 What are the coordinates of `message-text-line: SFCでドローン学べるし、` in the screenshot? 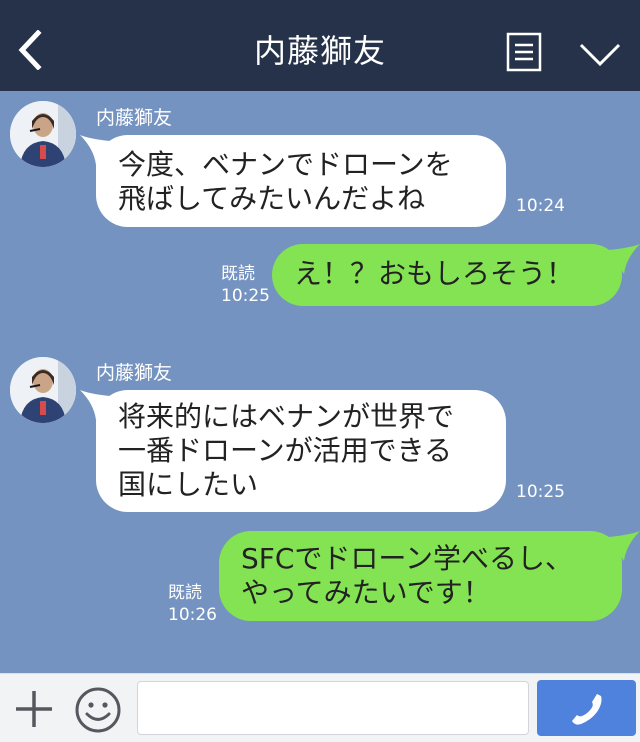 It's located at (407, 558).